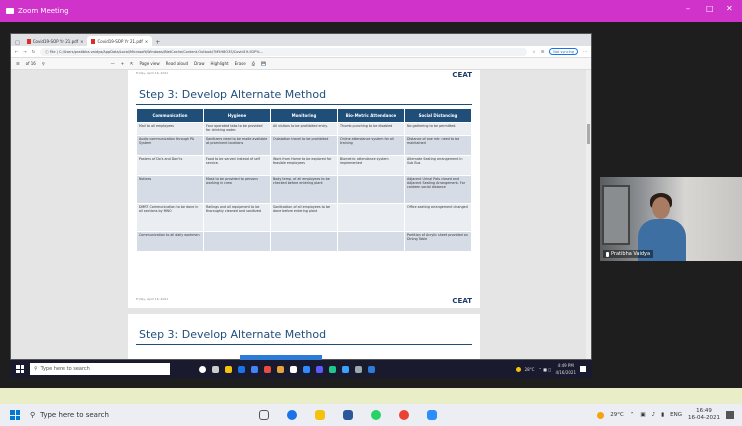 Image resolution: width=742 pixels, height=426 pixels. I want to click on tray-icons: ⌃ ■ ◻, so click(544, 369).